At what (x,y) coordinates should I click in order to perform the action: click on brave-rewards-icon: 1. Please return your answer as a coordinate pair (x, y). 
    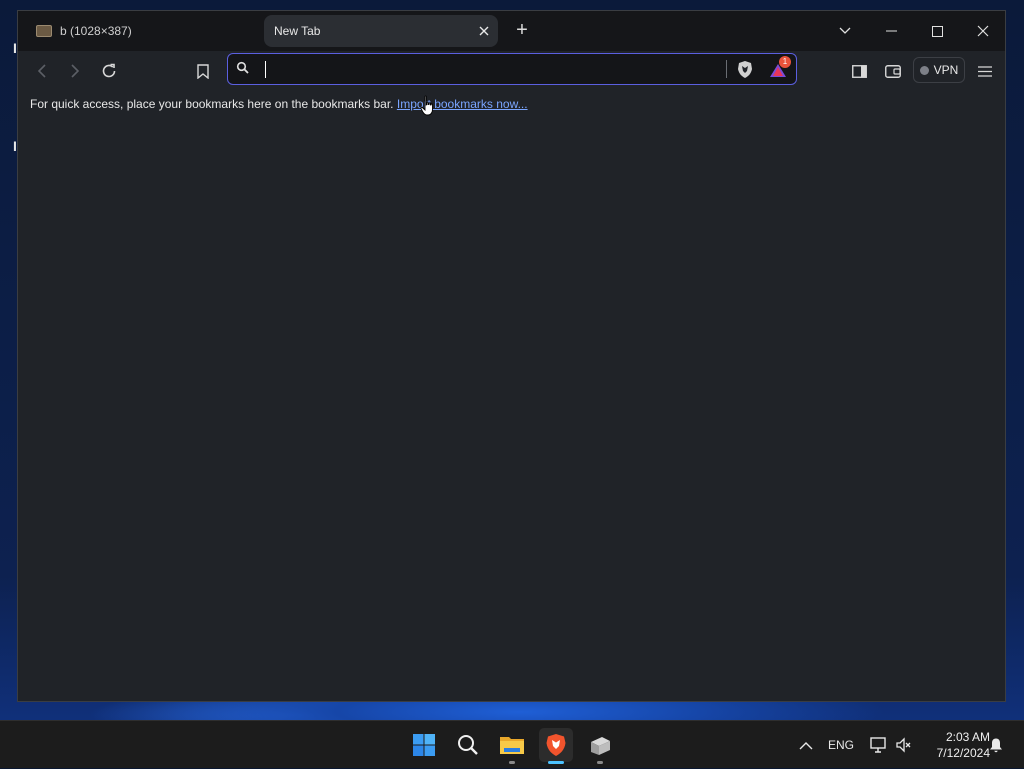
    Looking at the image, I should click on (780, 70).